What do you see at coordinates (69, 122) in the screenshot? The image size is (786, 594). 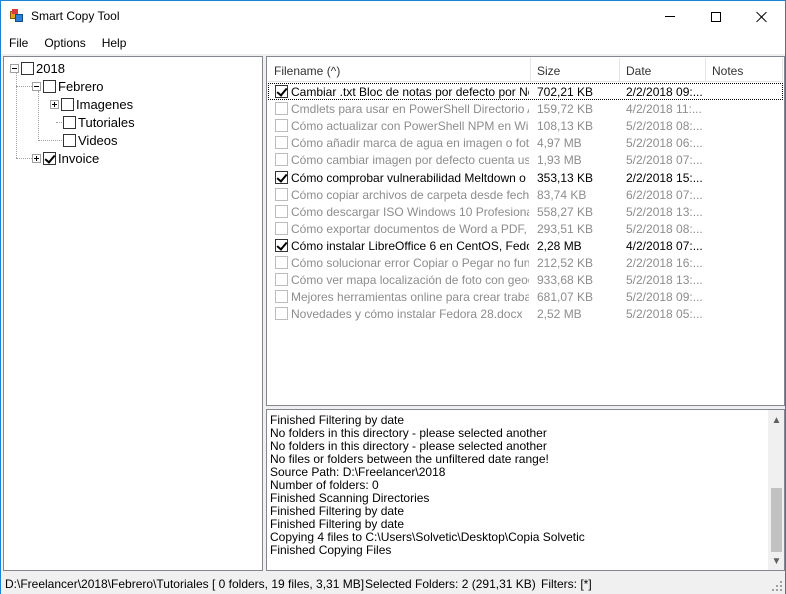 I see `tree-checkbox-tutoriales` at bounding box center [69, 122].